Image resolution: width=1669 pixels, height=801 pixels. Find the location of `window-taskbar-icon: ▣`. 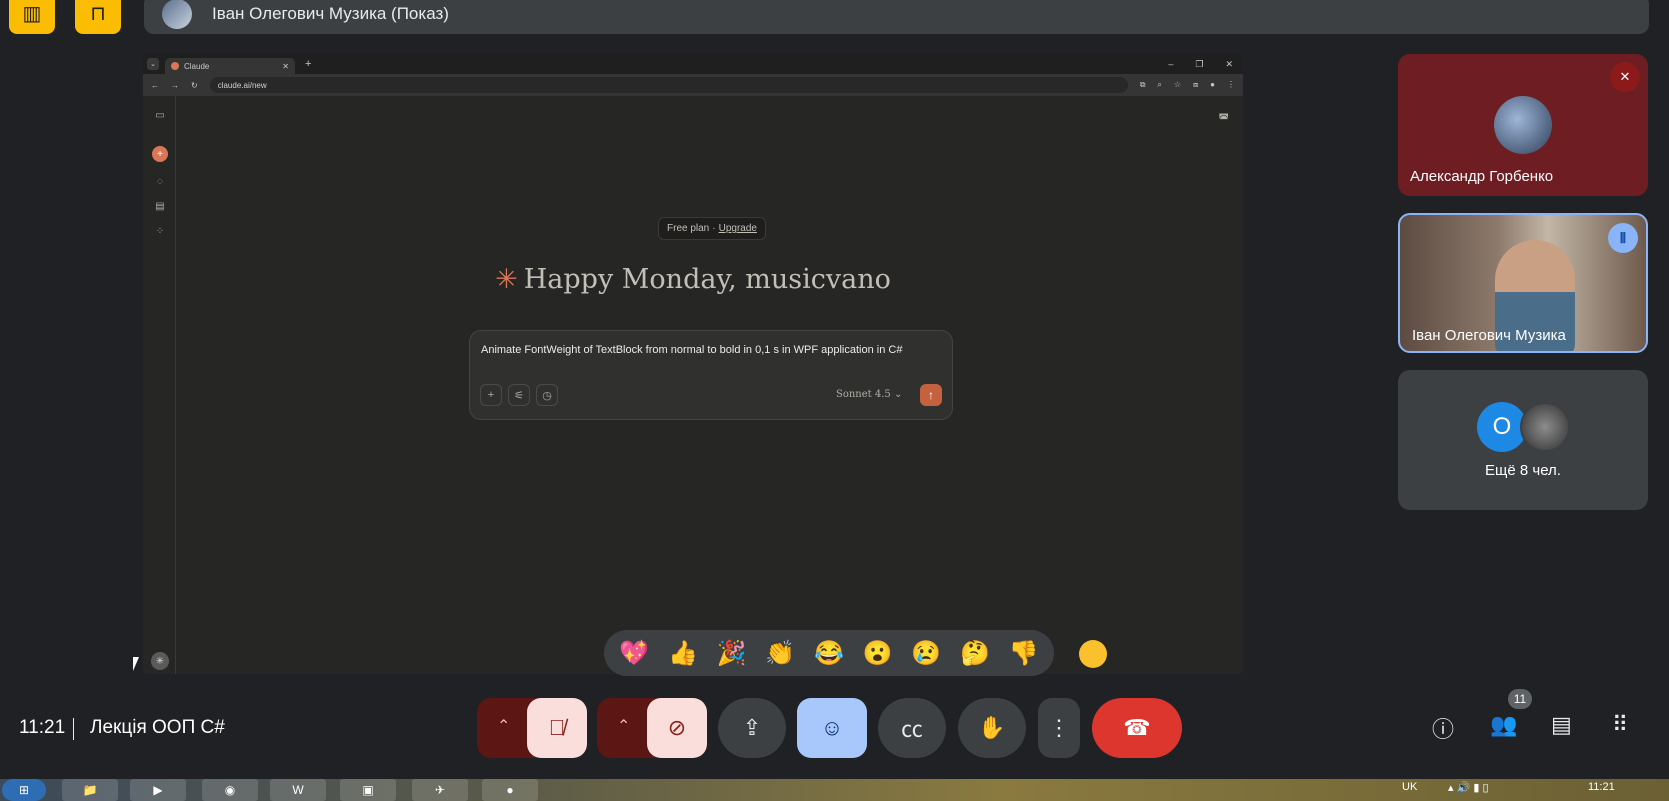

window-taskbar-icon: ▣ is located at coordinates (368, 790).